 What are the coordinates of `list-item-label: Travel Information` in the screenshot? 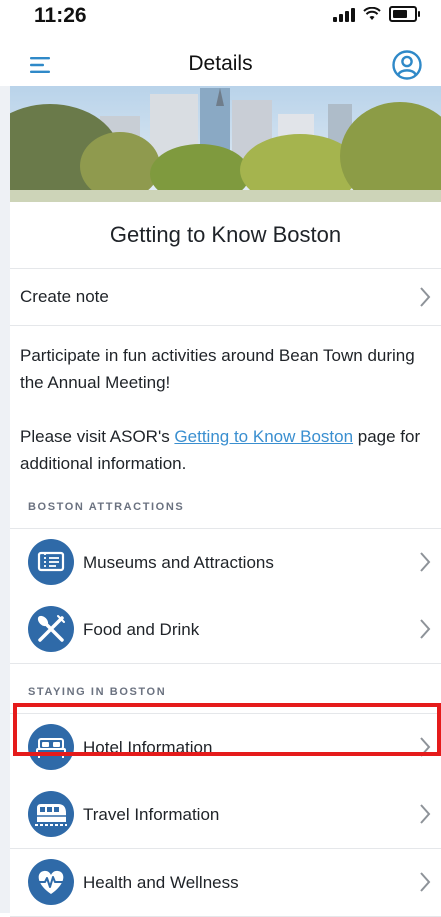 It's located at (151, 814).